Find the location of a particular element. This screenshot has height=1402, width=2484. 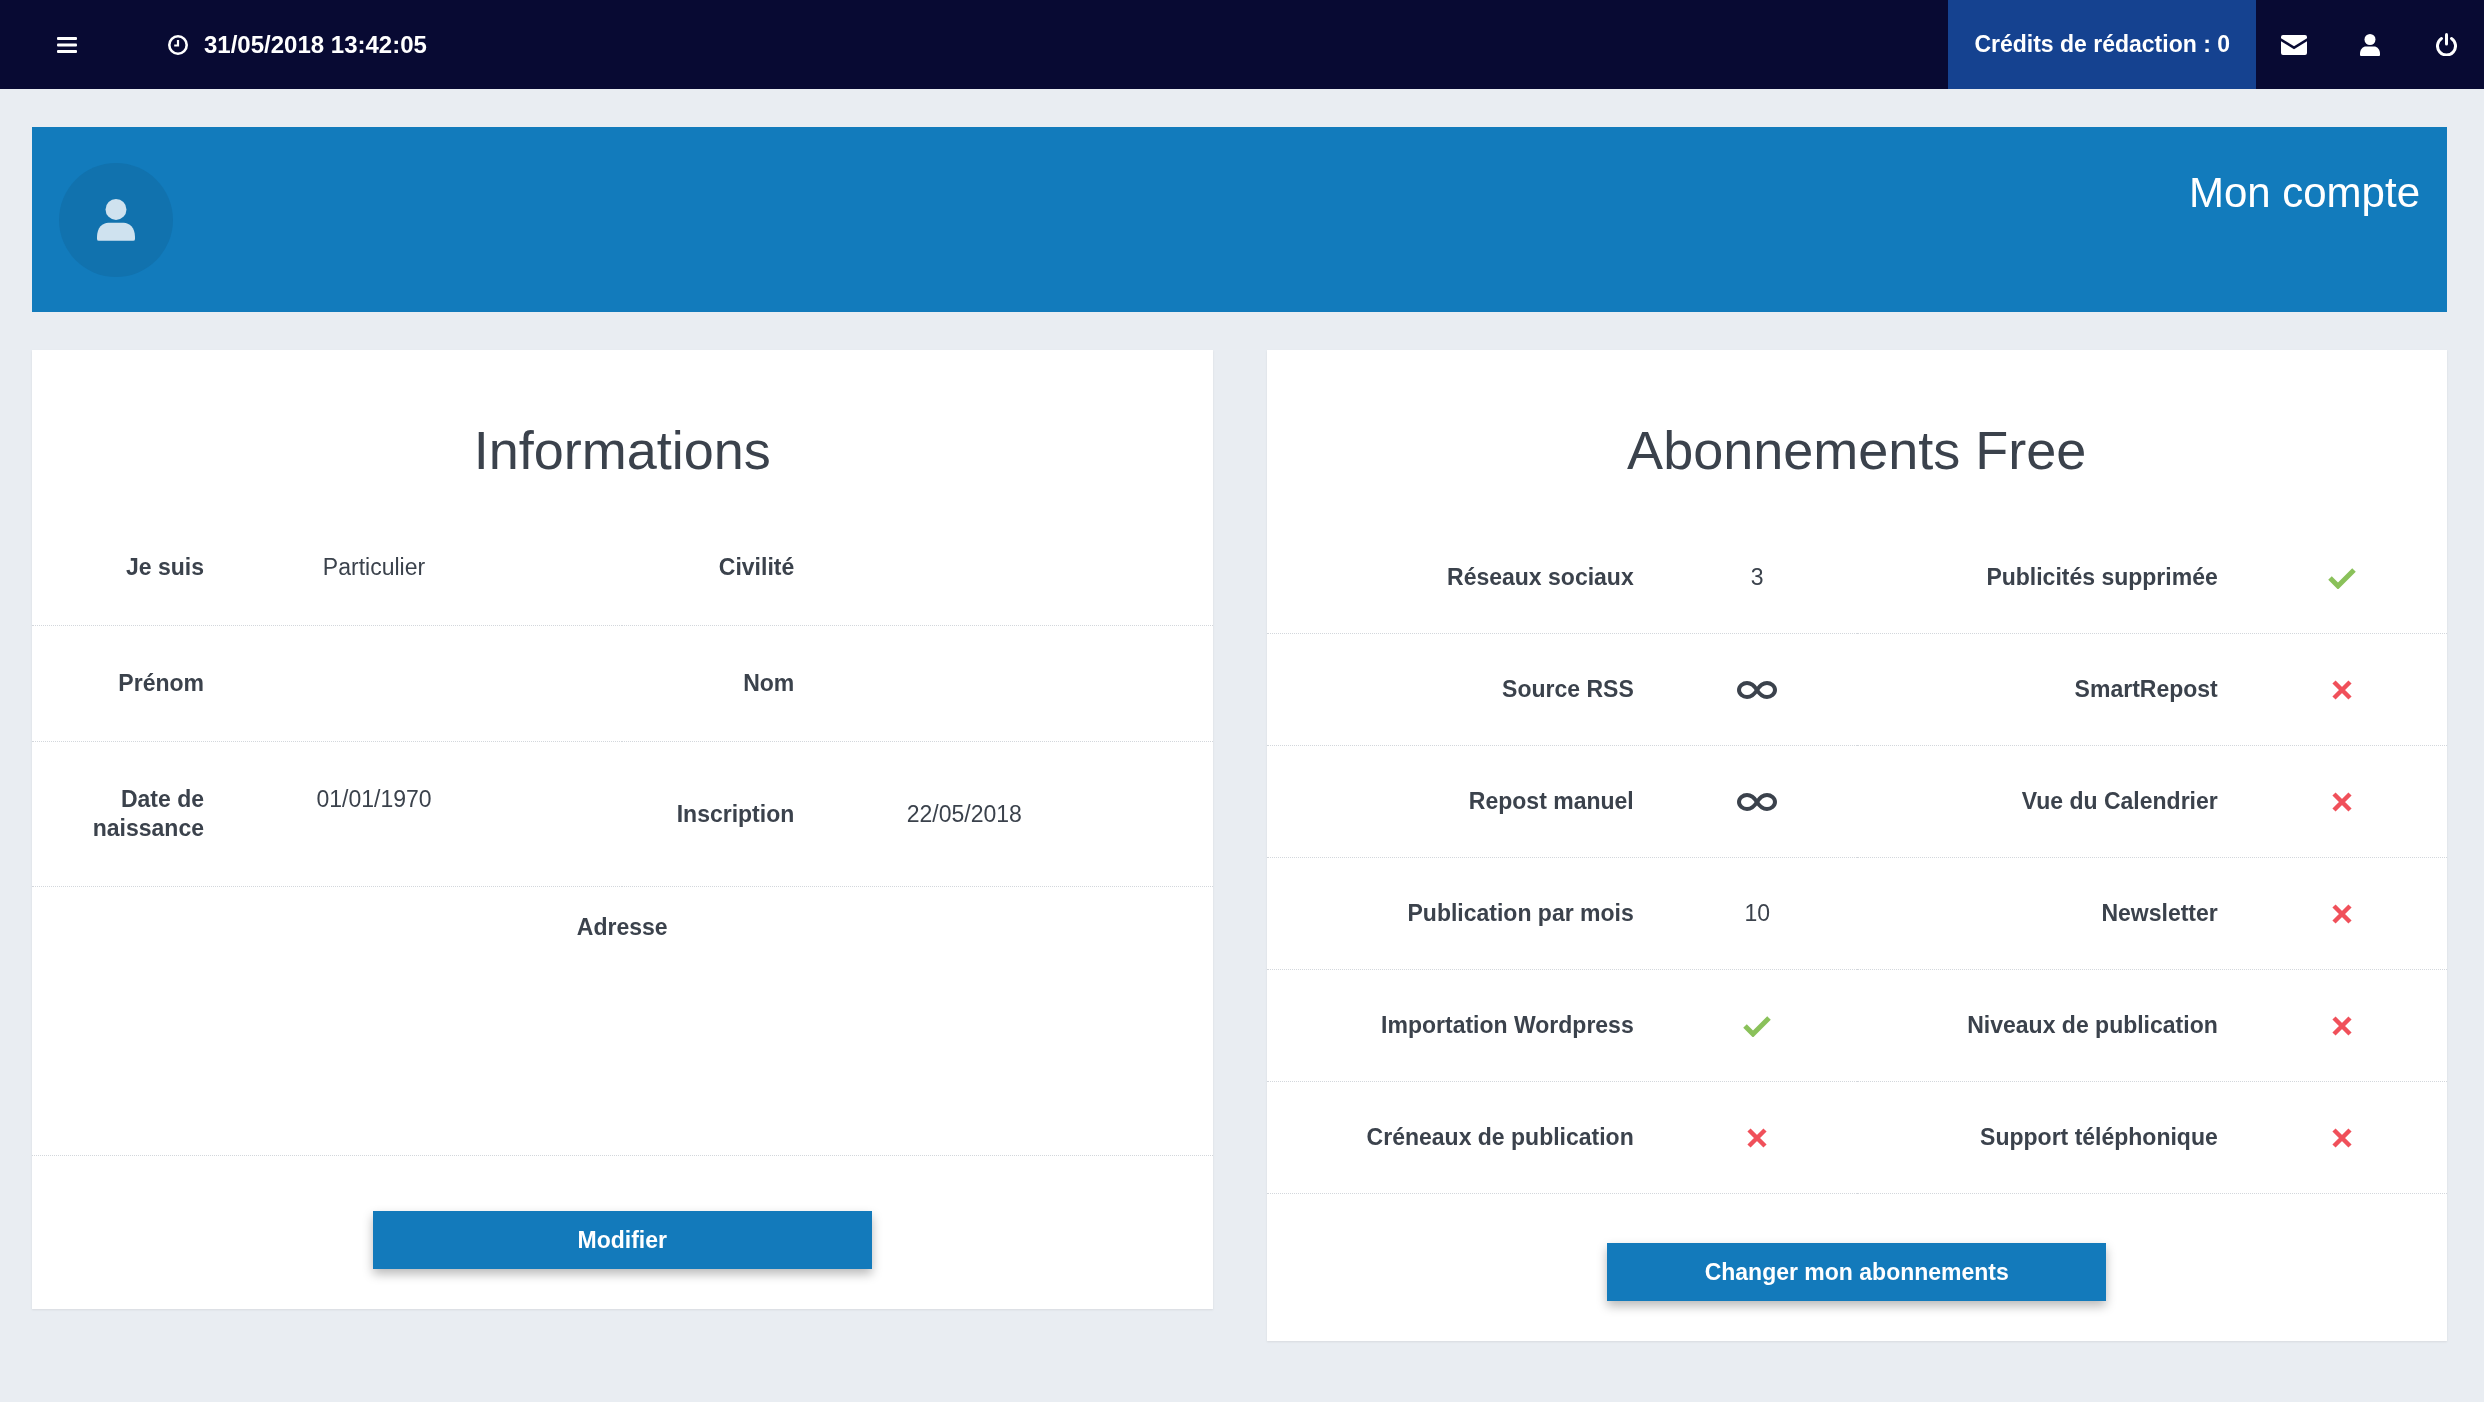

field-value: 22/05/2018 is located at coordinates (964, 813).